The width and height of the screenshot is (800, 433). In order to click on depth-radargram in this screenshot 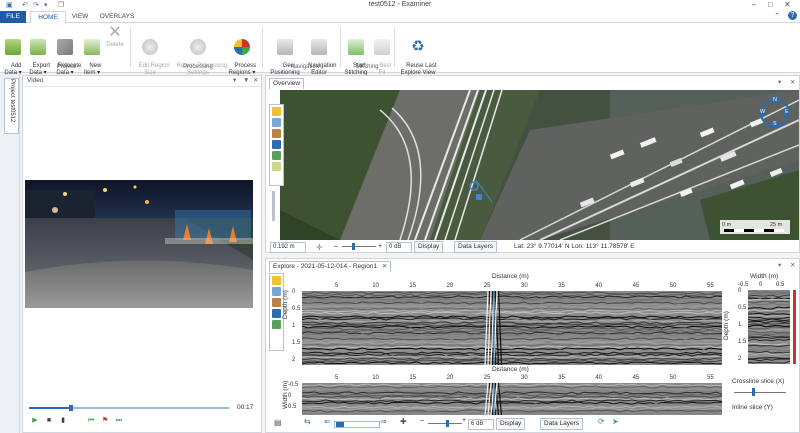, I will do `click(512, 328)`.